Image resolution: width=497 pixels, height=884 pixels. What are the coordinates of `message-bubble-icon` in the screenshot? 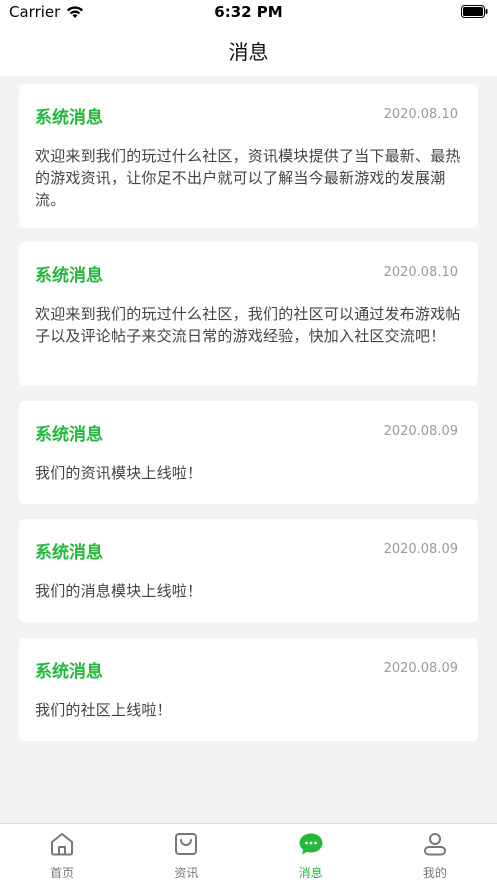 It's located at (311, 844).